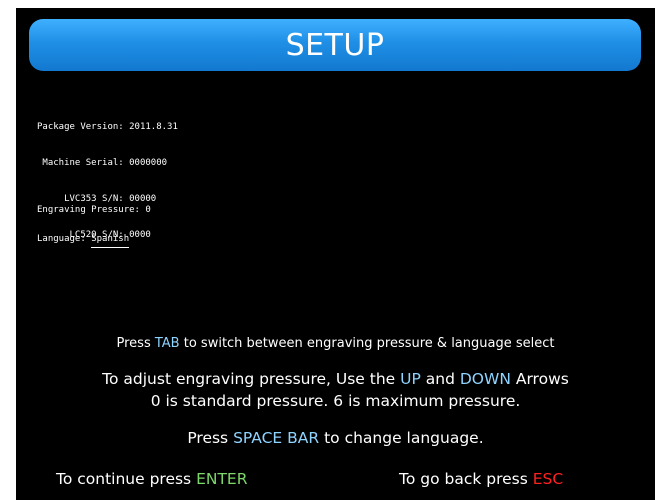 This screenshot has width=655, height=500. Describe the element at coordinates (107, 127) in the screenshot. I see `package-version: Package Version: 2011.8.31` at that location.